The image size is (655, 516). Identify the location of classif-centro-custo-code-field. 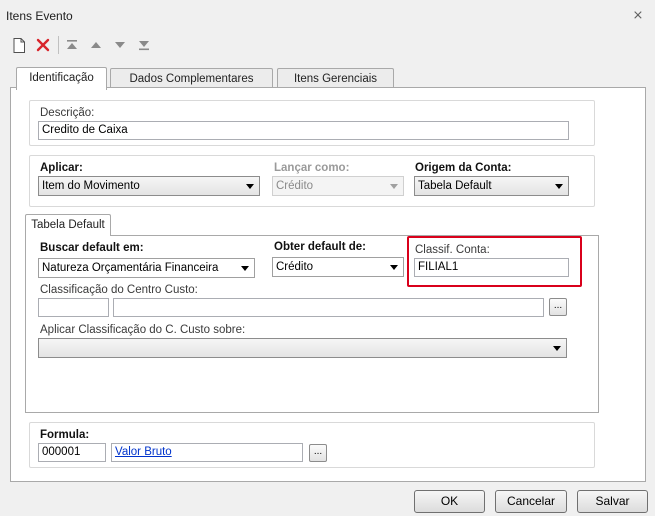
(73, 307).